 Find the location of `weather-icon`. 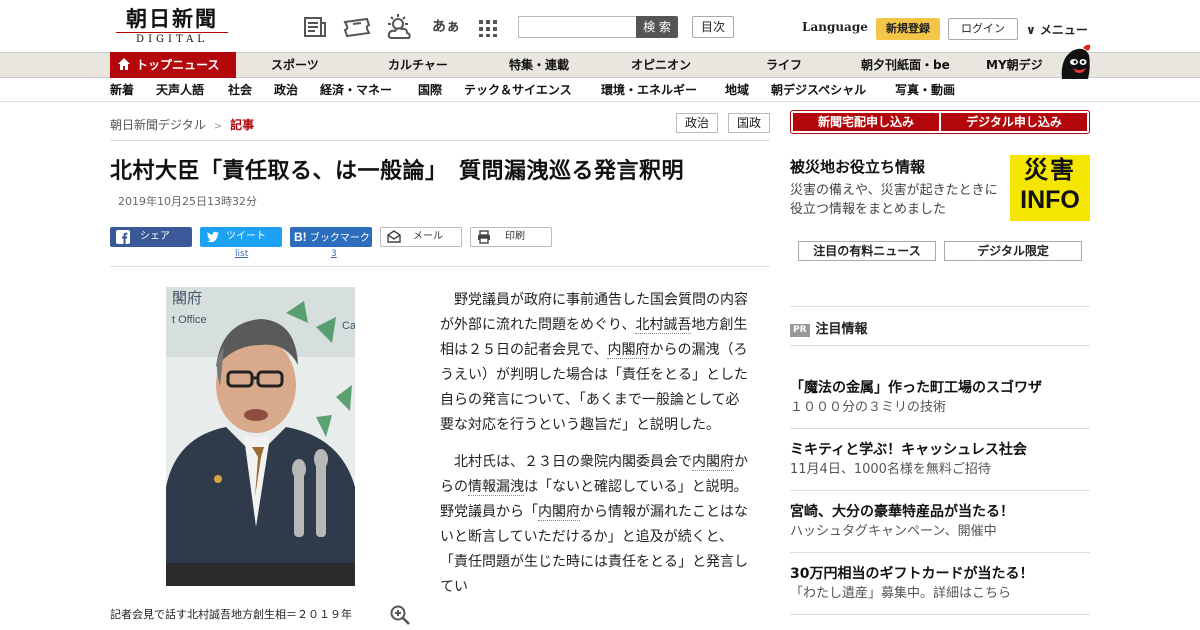

weather-icon is located at coordinates (399, 27).